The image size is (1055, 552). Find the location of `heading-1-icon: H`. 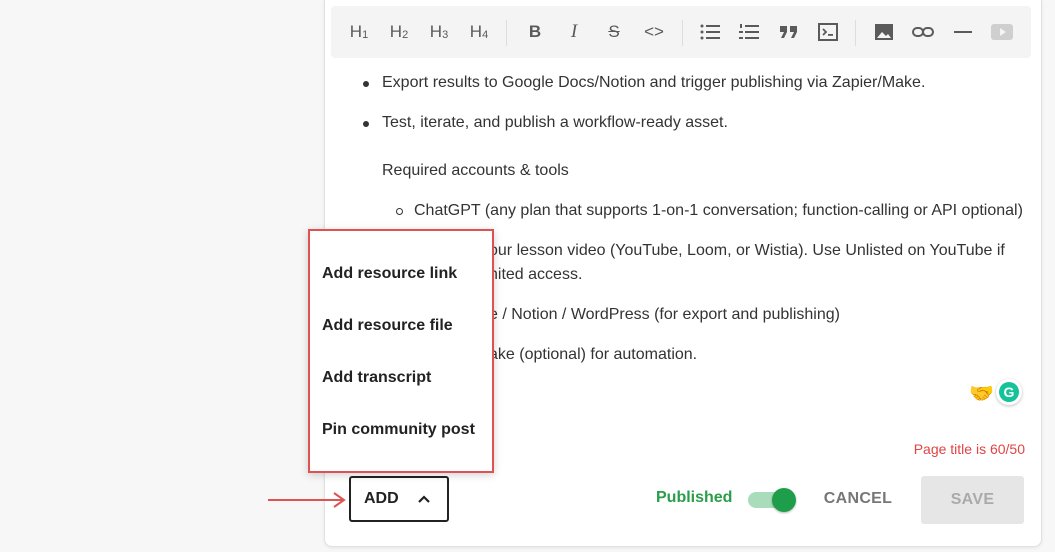

heading-1-icon: H is located at coordinates (356, 31).